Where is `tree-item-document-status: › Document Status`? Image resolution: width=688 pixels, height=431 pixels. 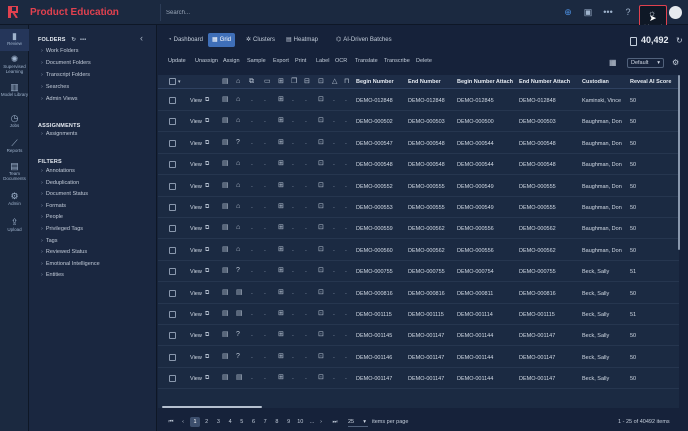
tree-item-document-status: › Document Status is located at coordinates (64, 194).